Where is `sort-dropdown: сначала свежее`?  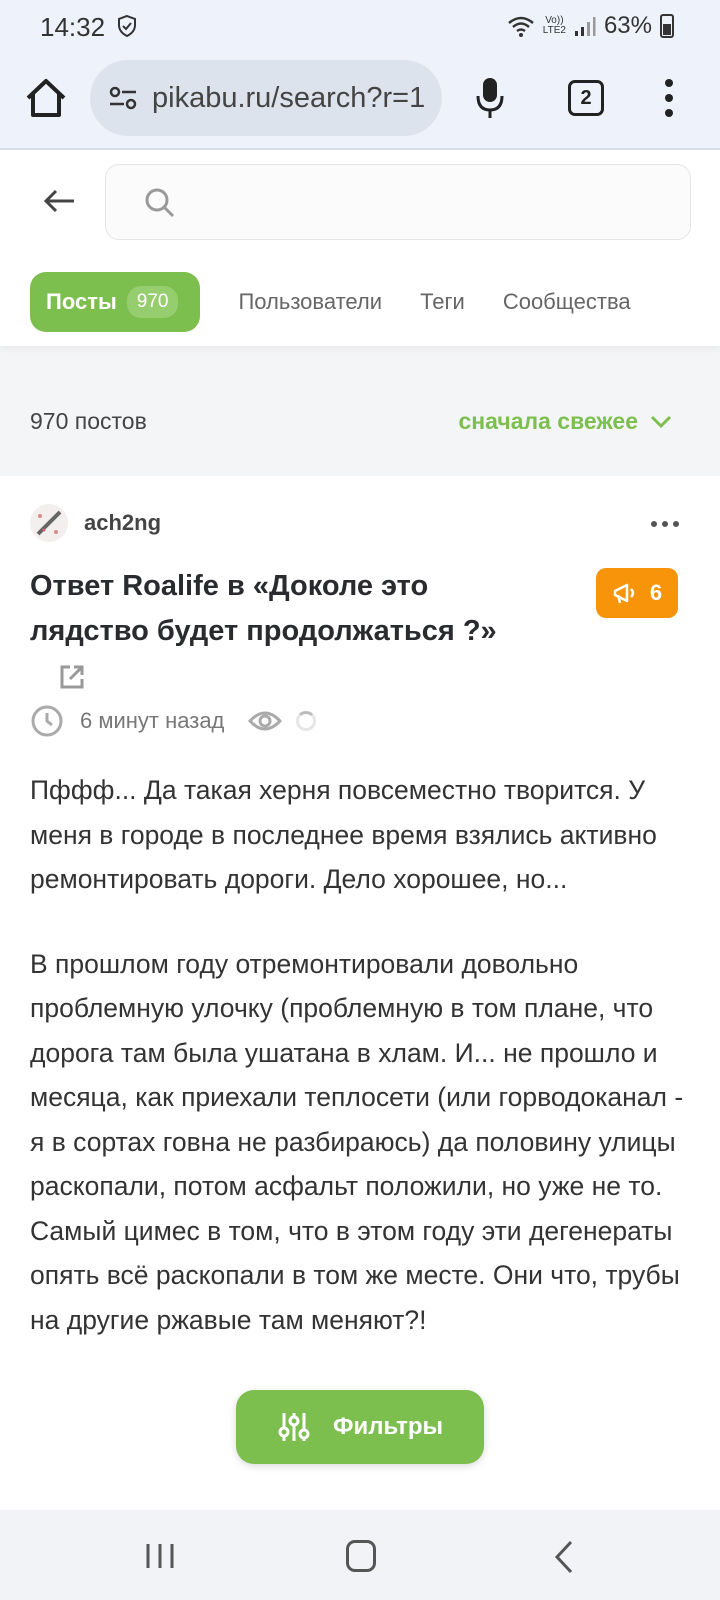
sort-dropdown: сначала свежее is located at coordinates (565, 421).